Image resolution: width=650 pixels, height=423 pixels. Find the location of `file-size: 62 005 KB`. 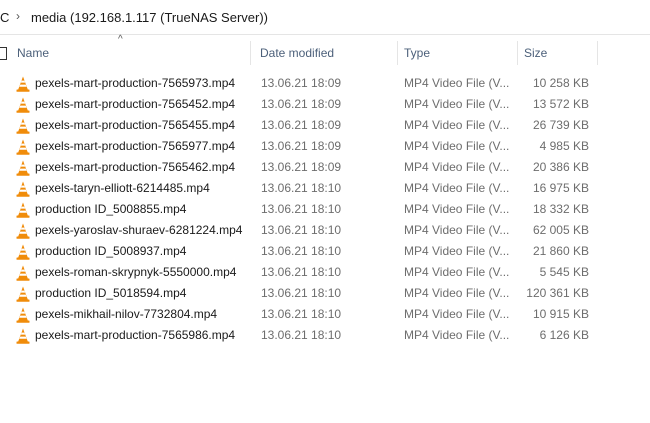

file-size: 62 005 KB is located at coordinates (560, 230).